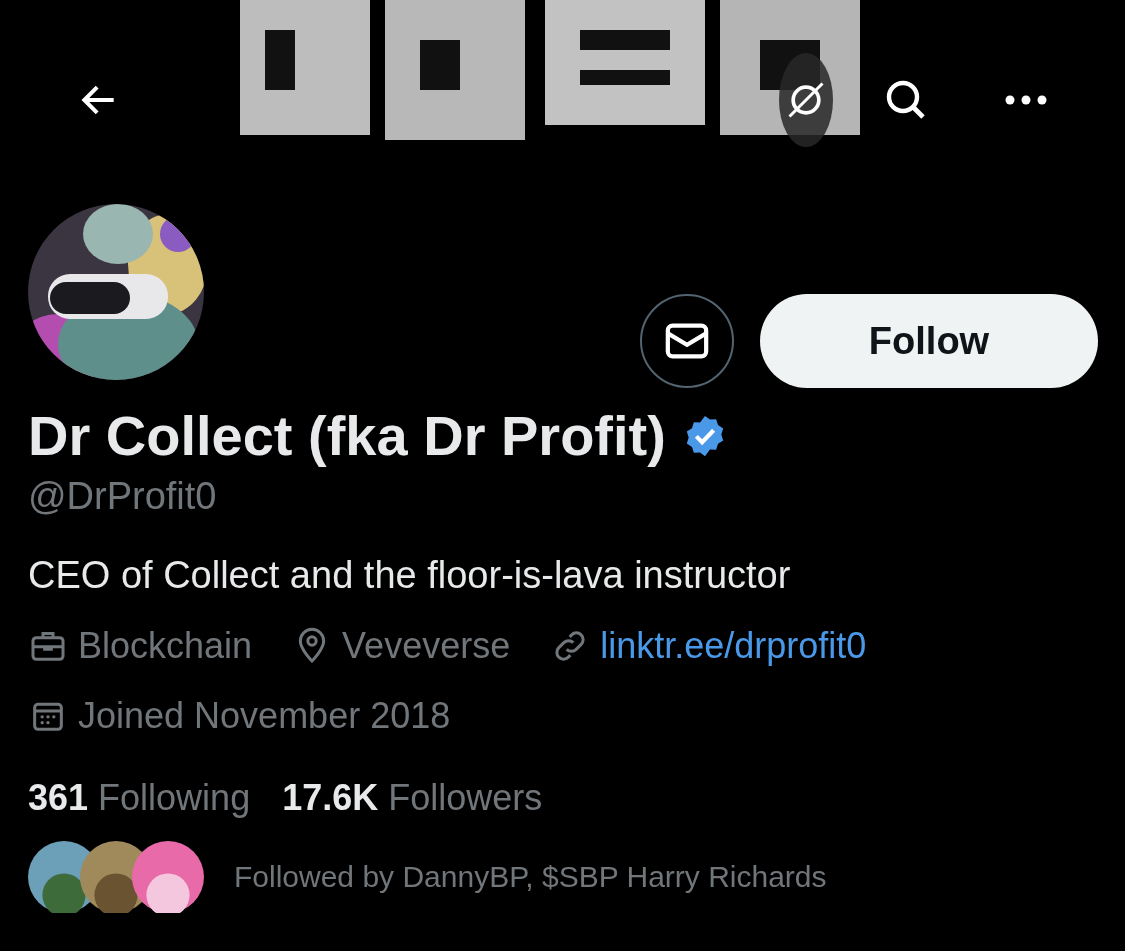  Describe the element at coordinates (733, 646) in the screenshot. I see `website-link: linktr.ee/drprofit0` at that location.